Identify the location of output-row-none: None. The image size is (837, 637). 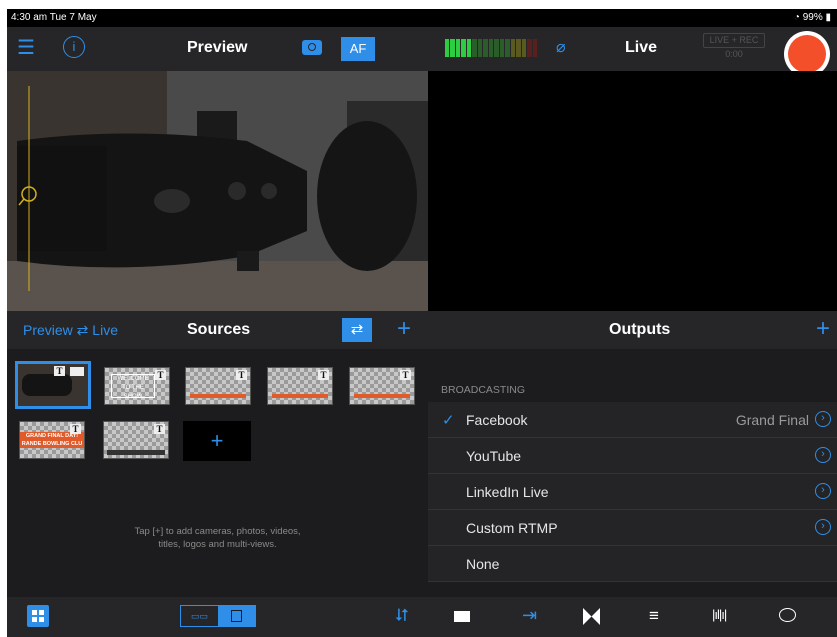
(632, 564).